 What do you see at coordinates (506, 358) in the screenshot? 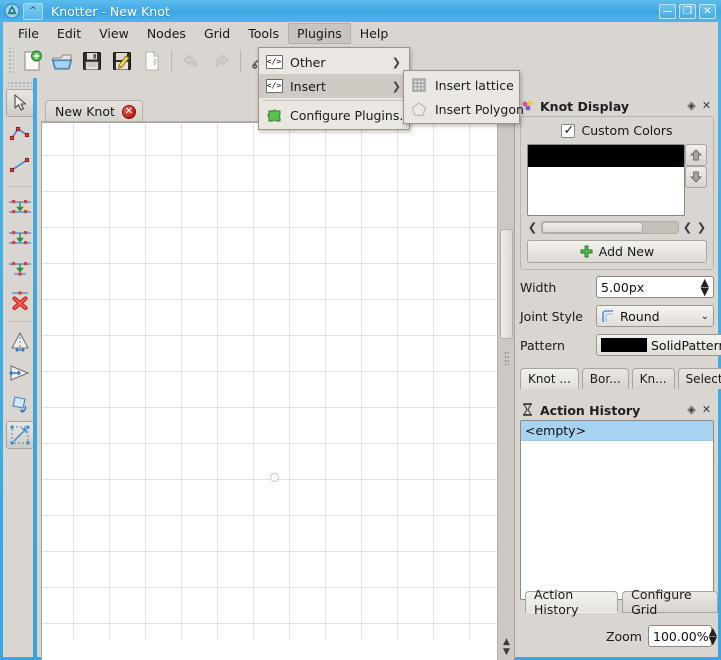
I see `scroll-grip-dots` at bounding box center [506, 358].